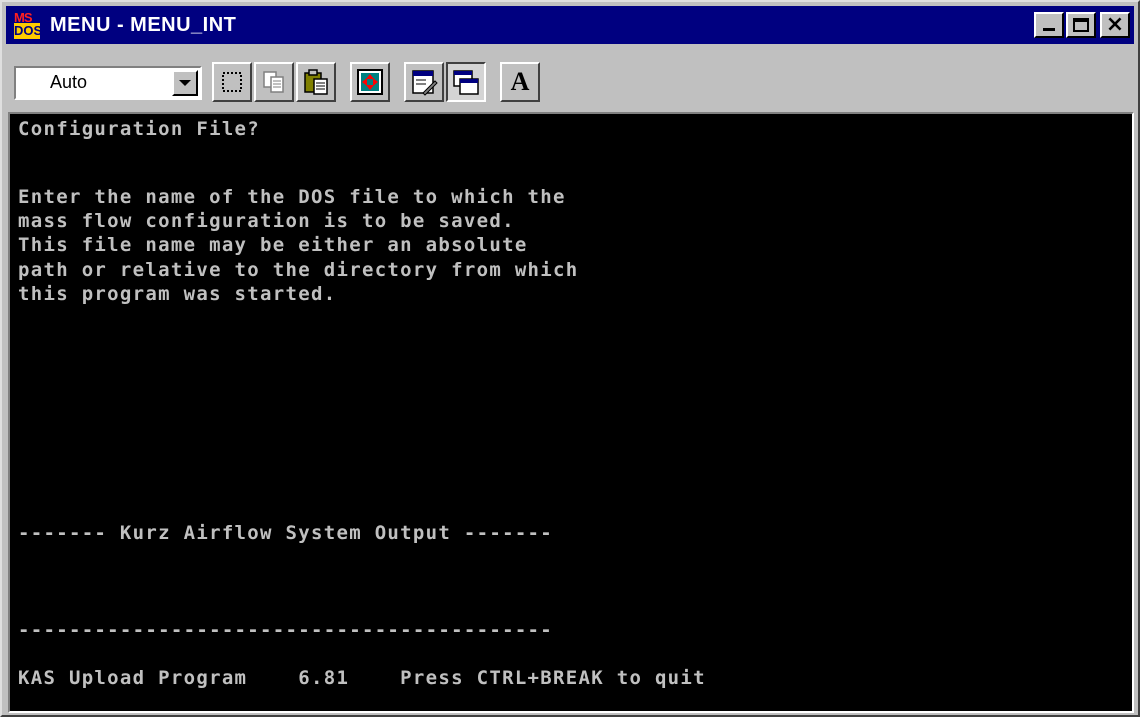 The width and height of the screenshot is (1140, 717). What do you see at coordinates (570, 79) in the screenshot?
I see `toolbar: Auto A` at bounding box center [570, 79].